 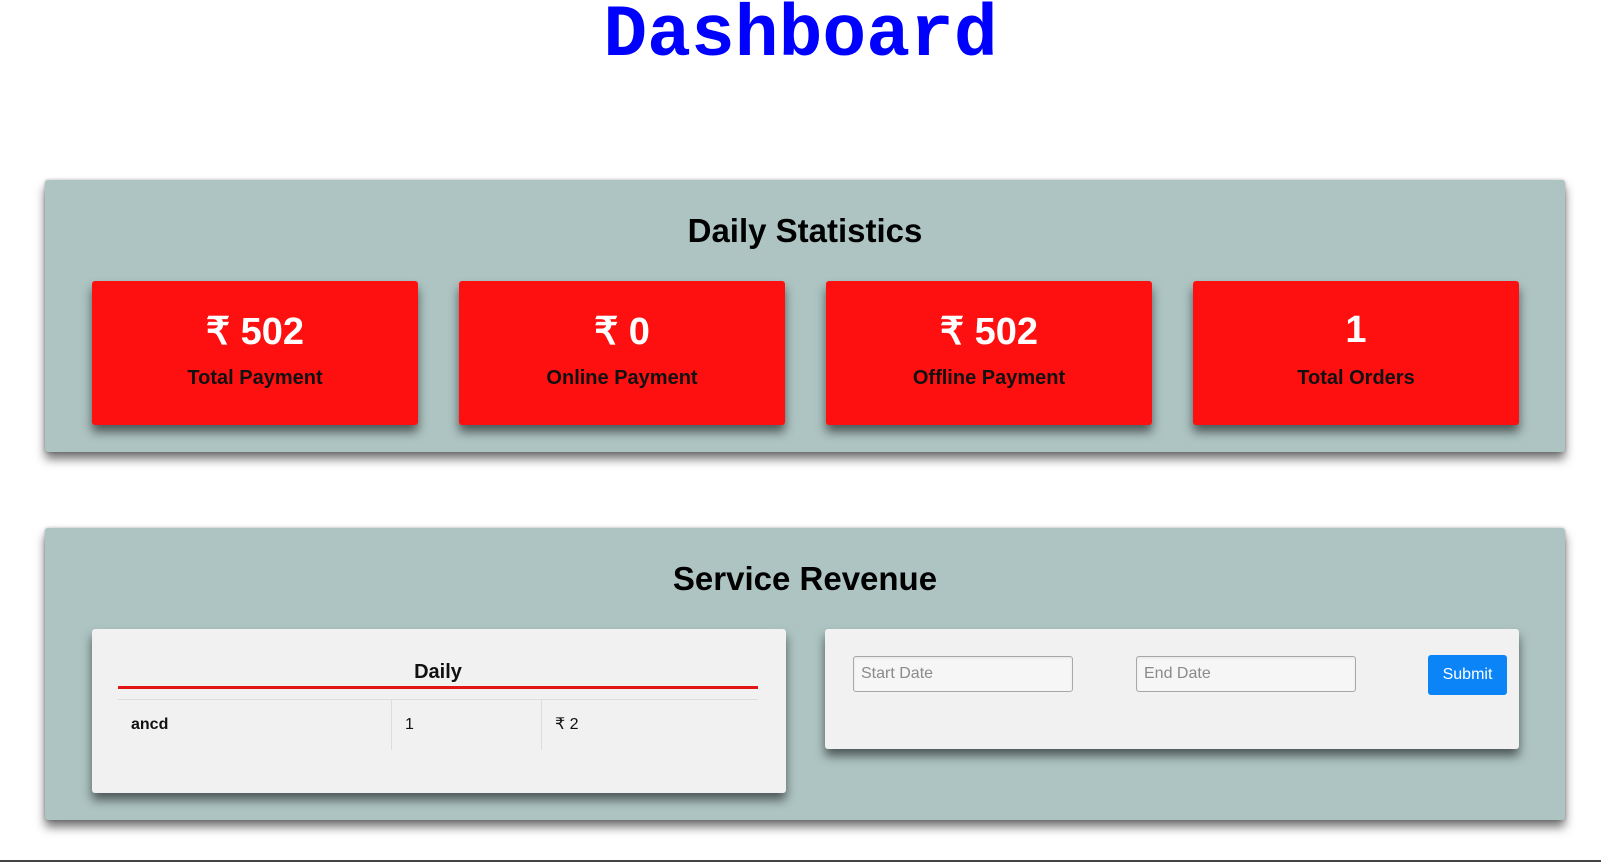 What do you see at coordinates (438, 687) in the screenshot?
I see `daily-header-underline` at bounding box center [438, 687].